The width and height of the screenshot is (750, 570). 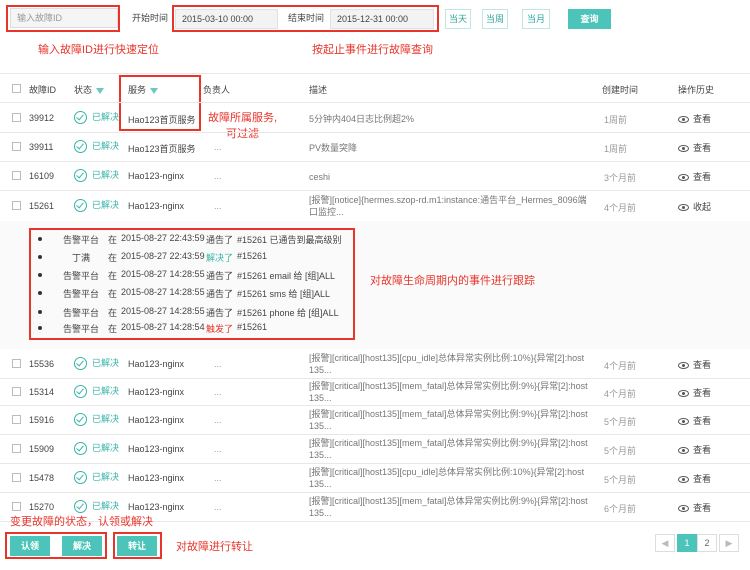 I want to click on created-time: 1周前, so click(x=616, y=148).